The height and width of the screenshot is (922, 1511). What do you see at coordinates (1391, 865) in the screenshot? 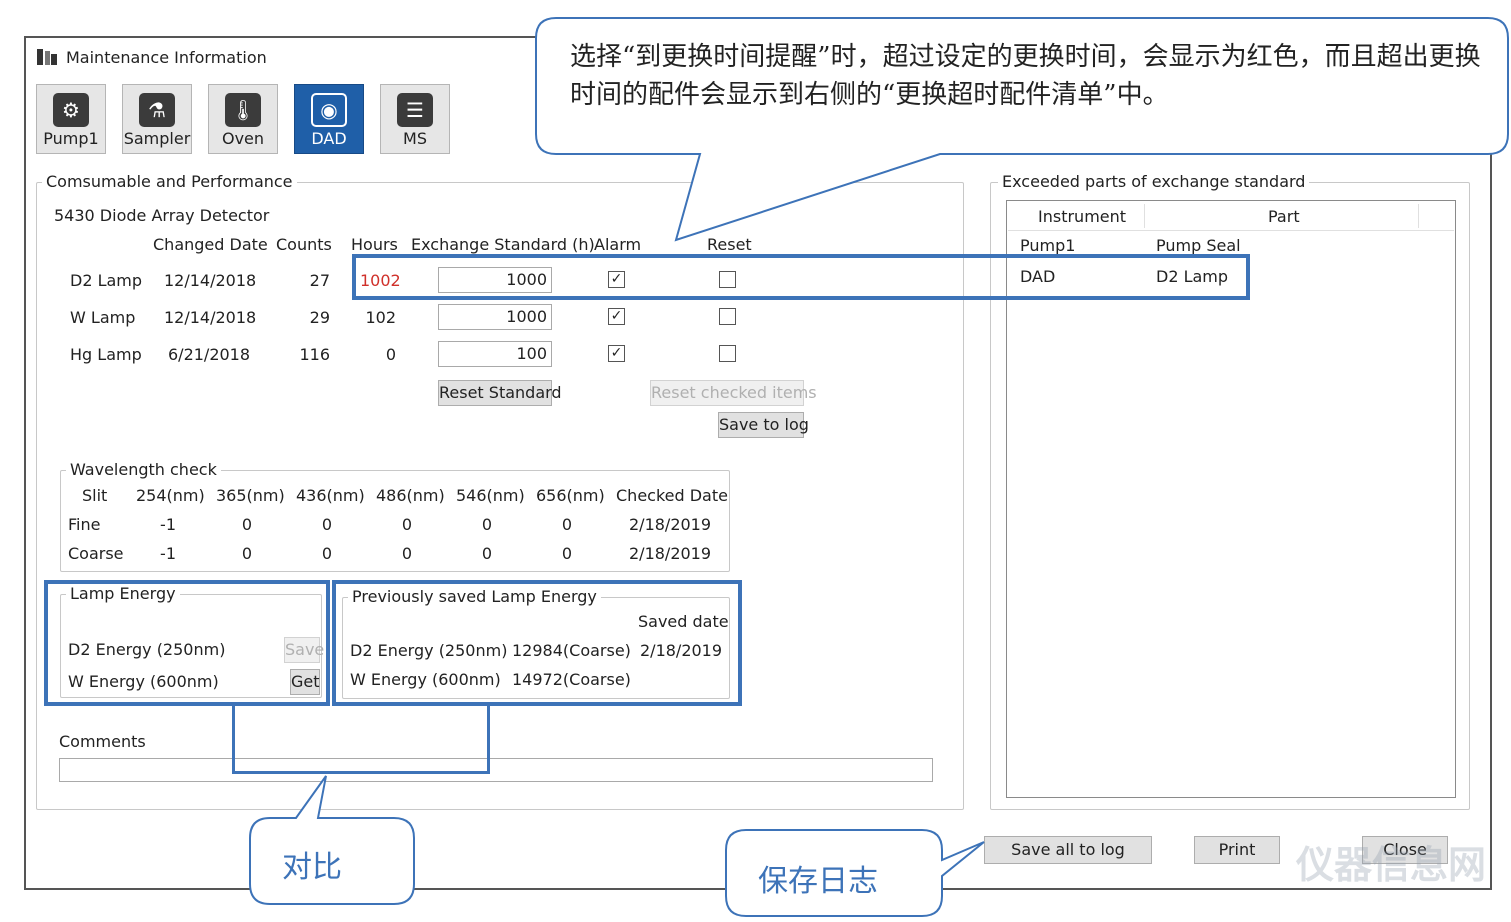
I see `watermark: 仪器信息网` at bounding box center [1391, 865].